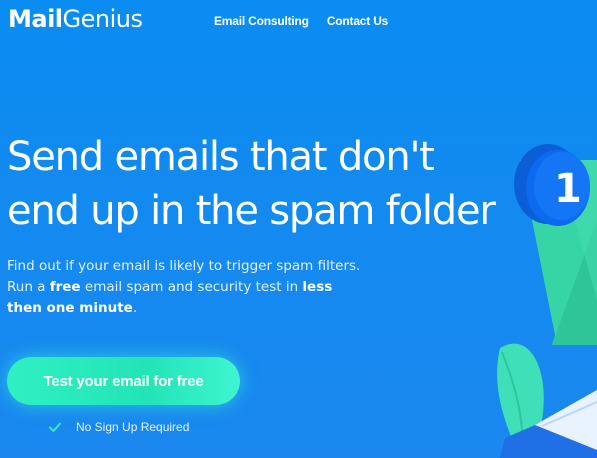  I want to click on test-email-button-label: Test your email for free, so click(123, 381).